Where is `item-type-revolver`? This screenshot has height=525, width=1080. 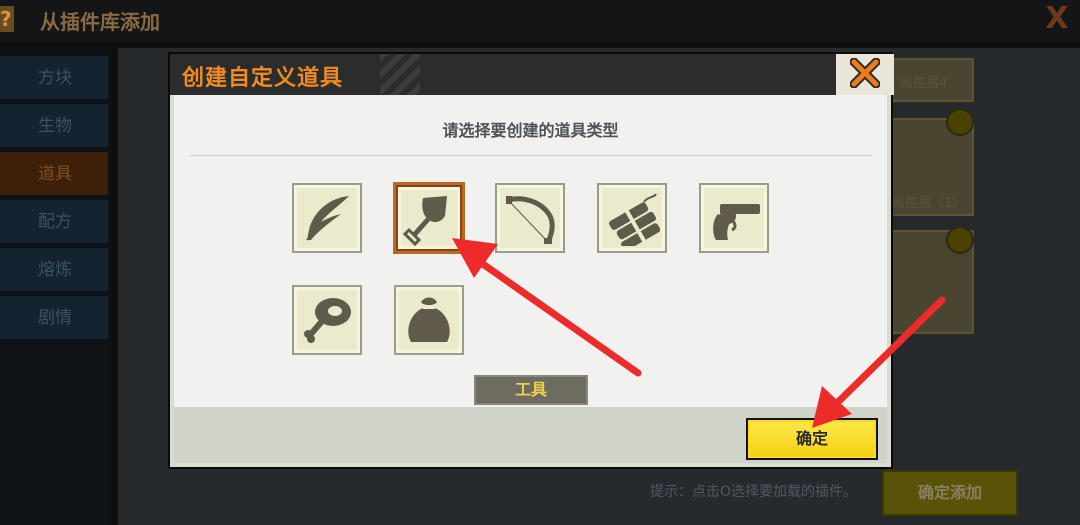 item-type-revolver is located at coordinates (734, 218).